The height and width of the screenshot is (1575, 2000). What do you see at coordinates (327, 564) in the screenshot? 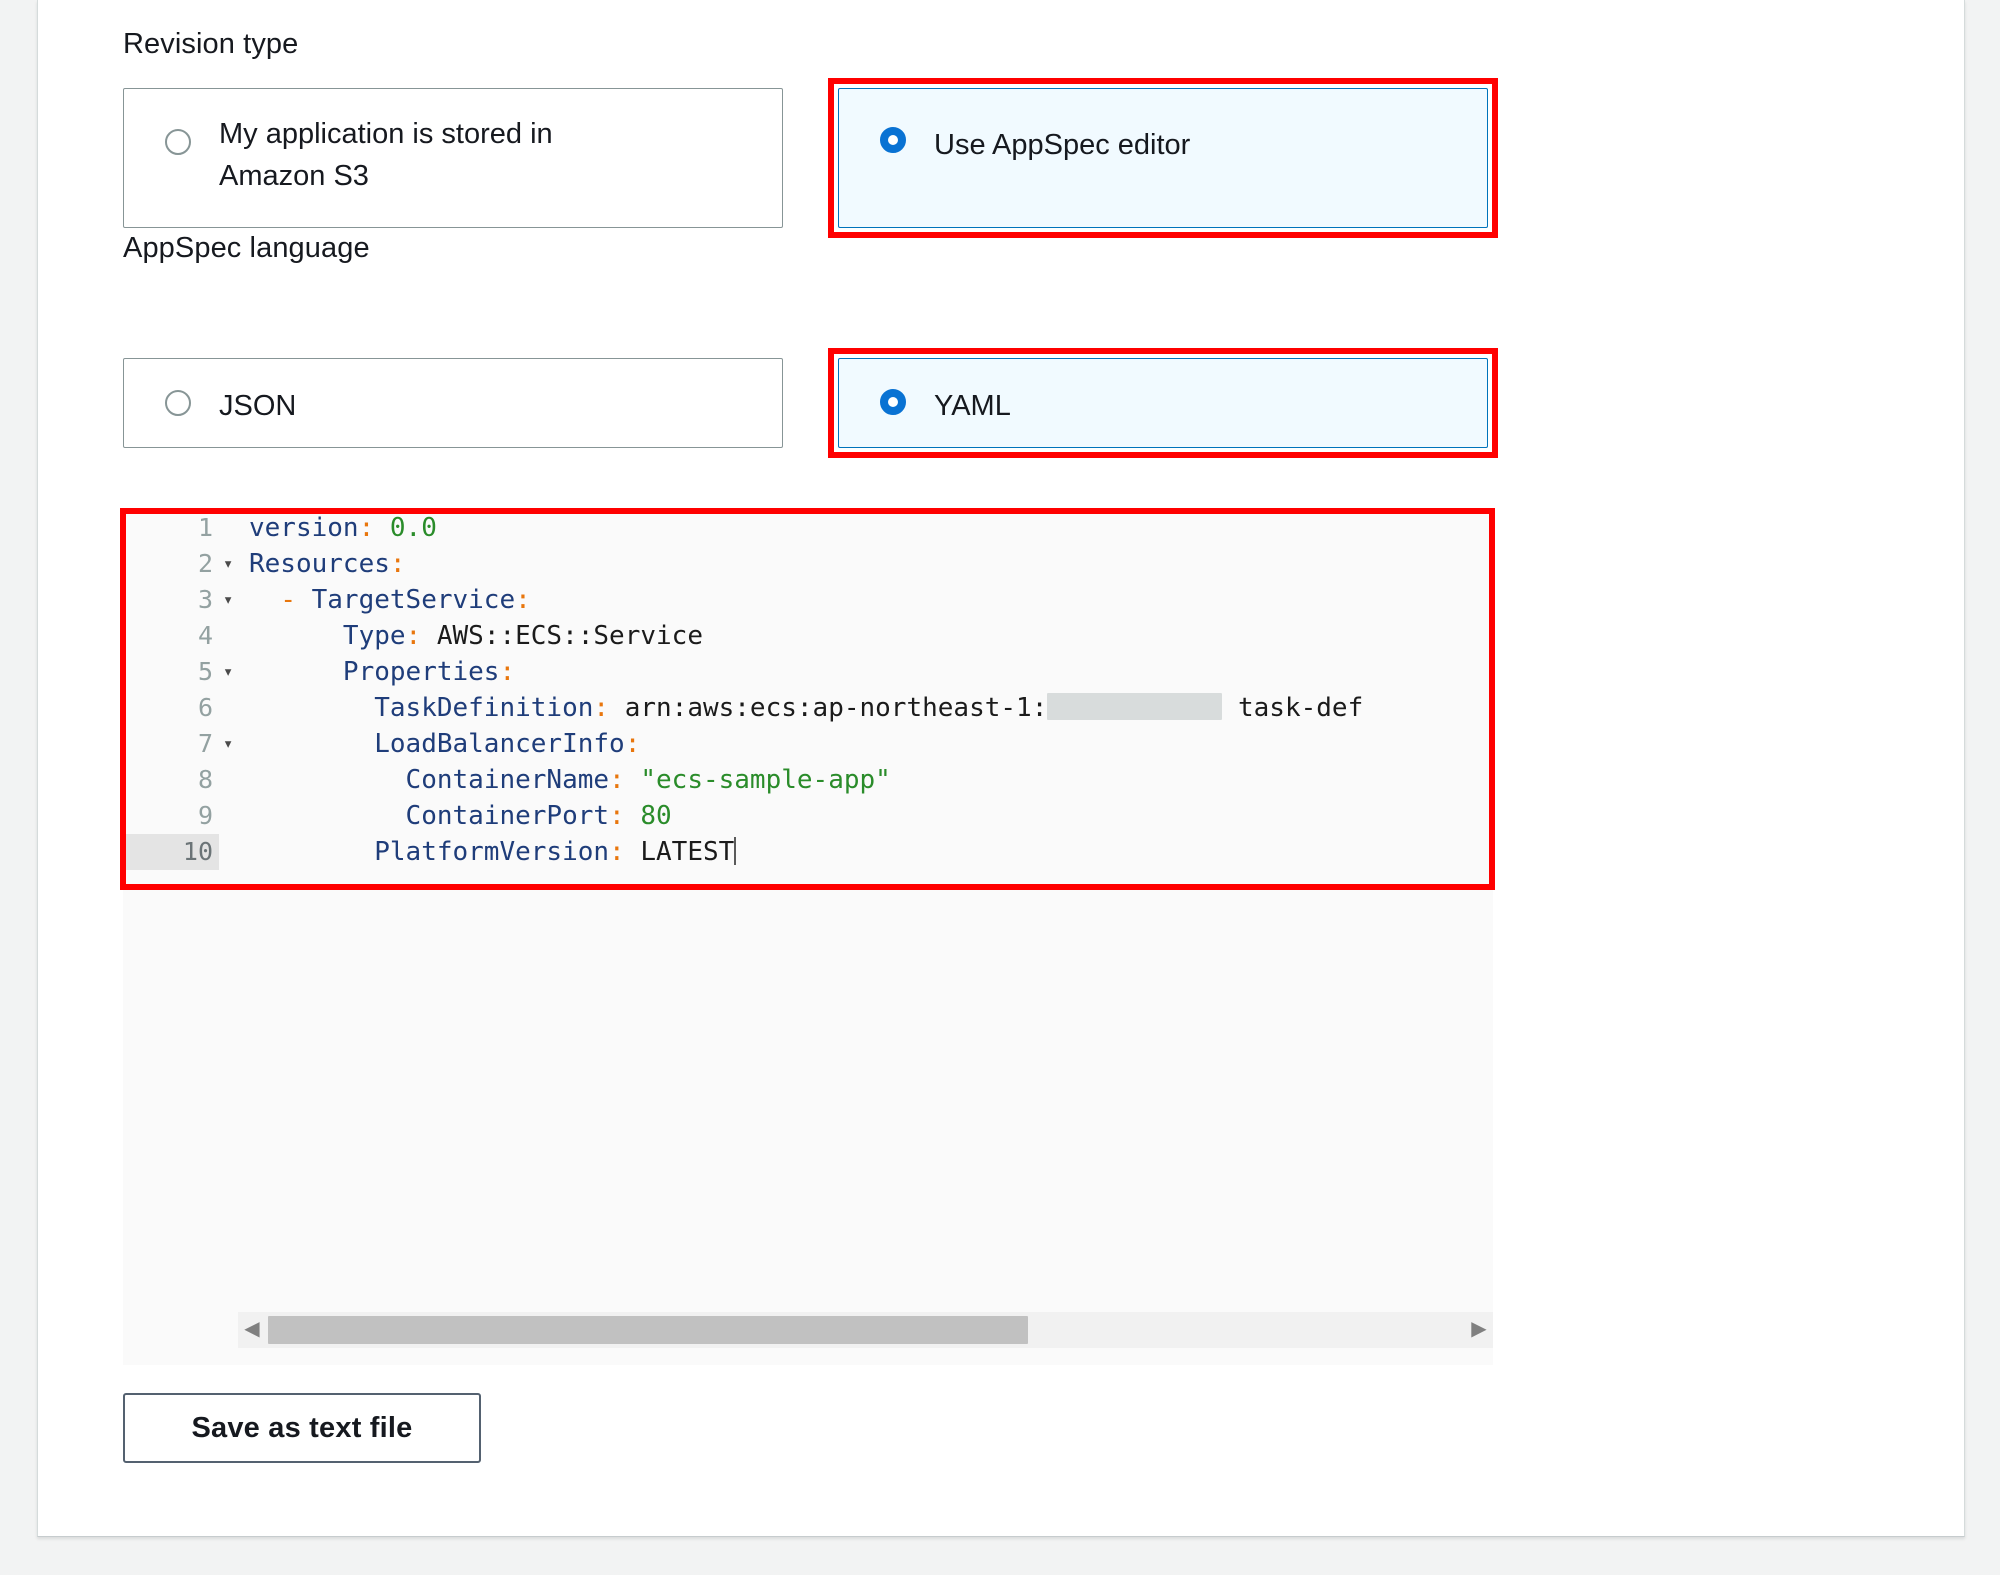
I see `code-line-text: Resources:` at bounding box center [327, 564].